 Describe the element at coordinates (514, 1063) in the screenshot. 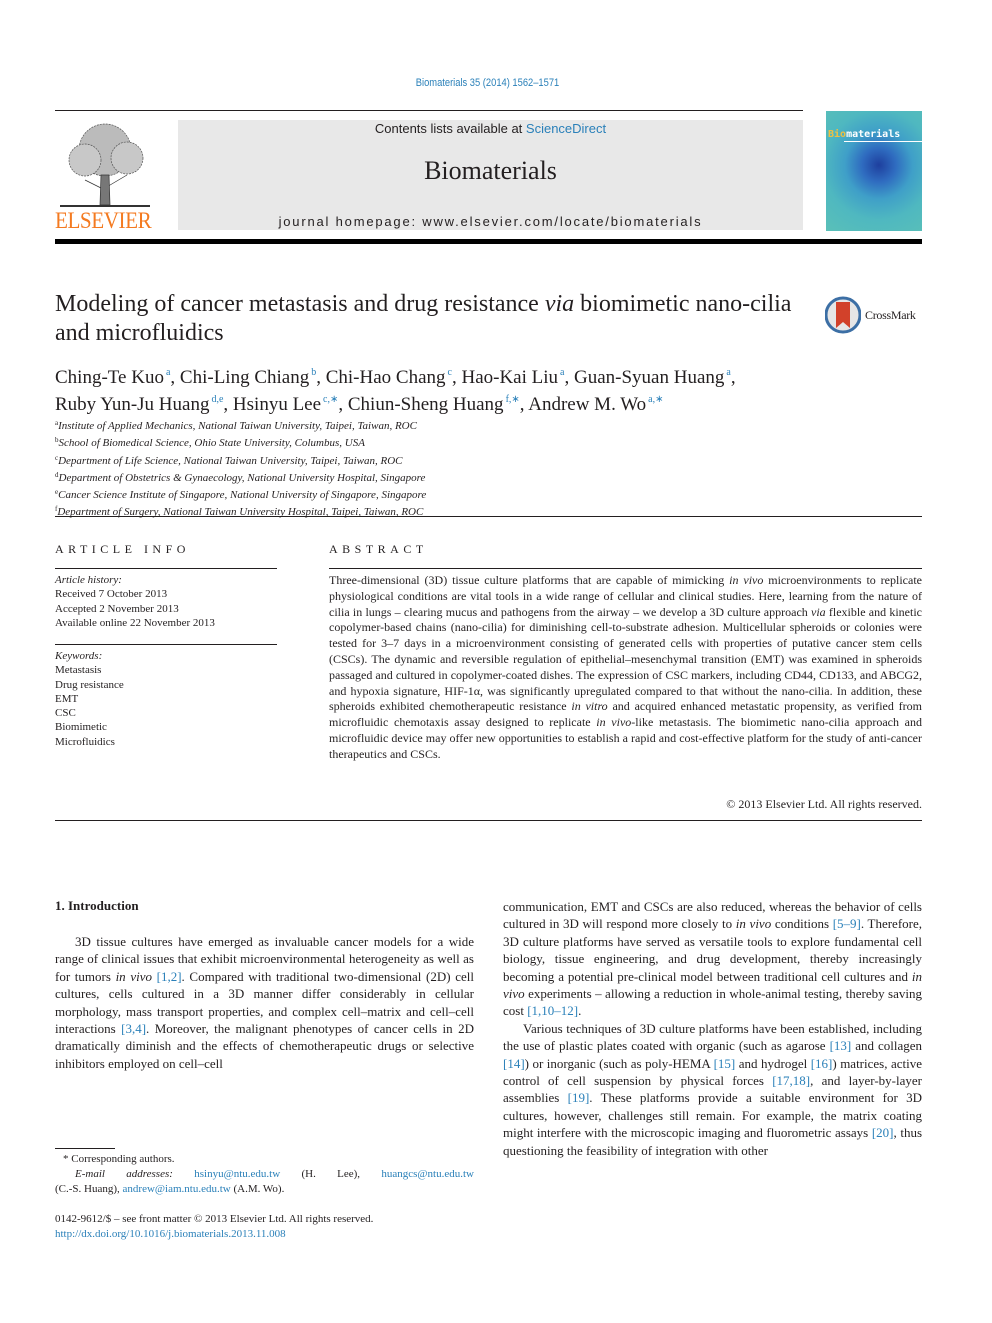

I see `citation-link: [14]` at that location.